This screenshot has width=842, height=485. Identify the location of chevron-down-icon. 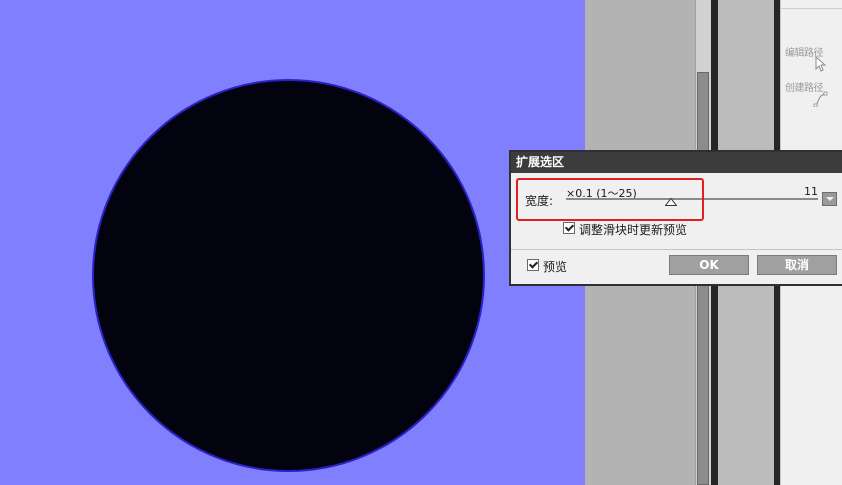
(830, 199).